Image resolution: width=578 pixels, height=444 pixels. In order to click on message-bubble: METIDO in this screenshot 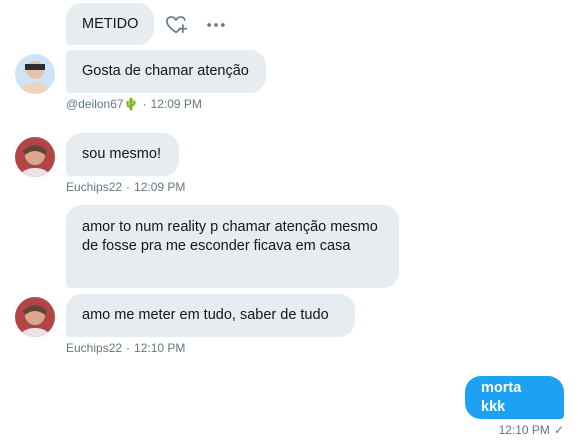, I will do `click(110, 24)`.